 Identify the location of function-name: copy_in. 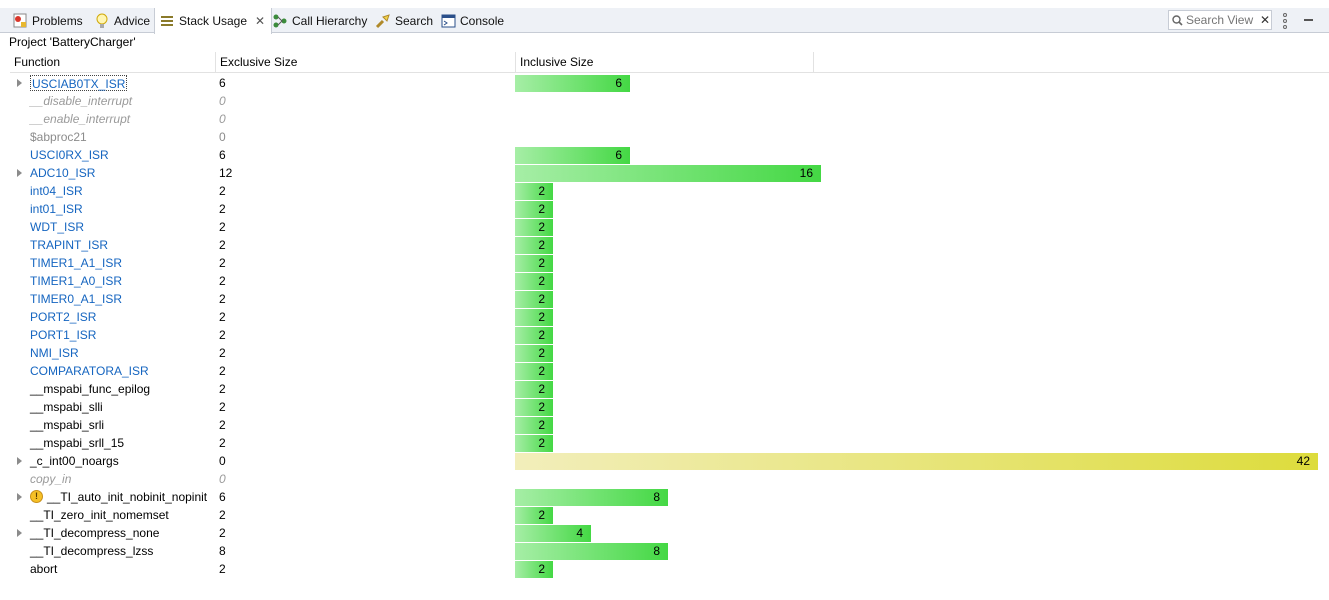
(50, 479).